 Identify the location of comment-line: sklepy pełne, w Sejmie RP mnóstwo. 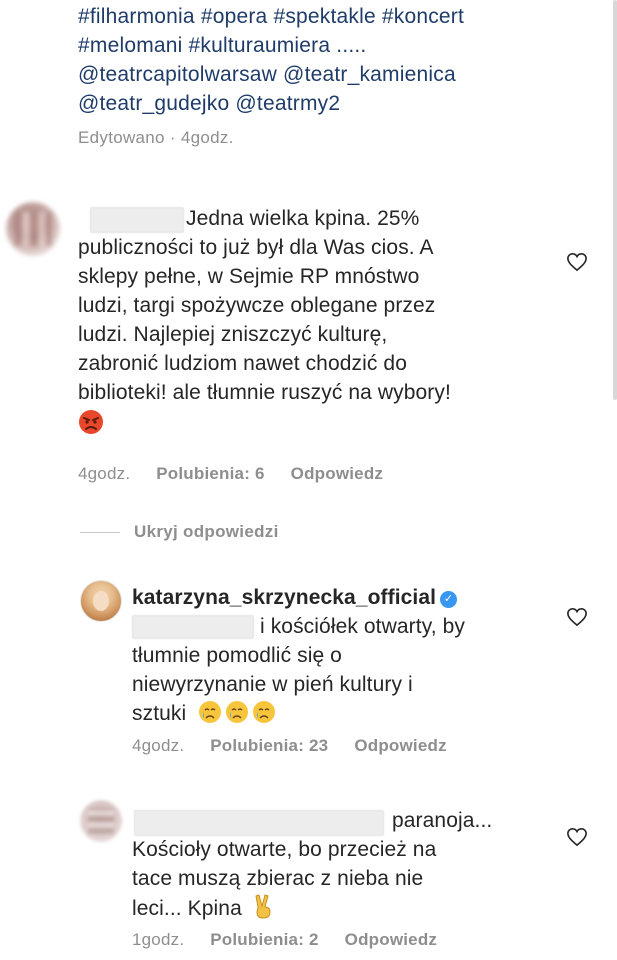
(249, 276).